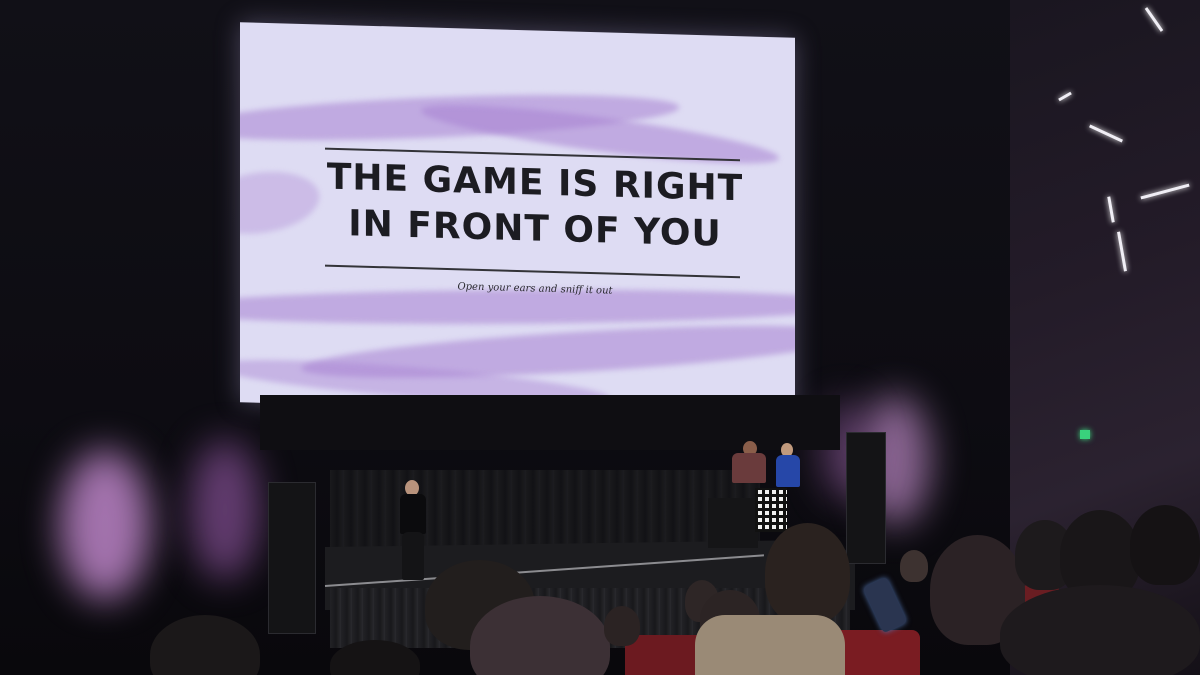 Image resolution: width=1200 pixels, height=675 pixels. Describe the element at coordinates (866, 498) in the screenshot. I see `speaker-stack-right` at that location.